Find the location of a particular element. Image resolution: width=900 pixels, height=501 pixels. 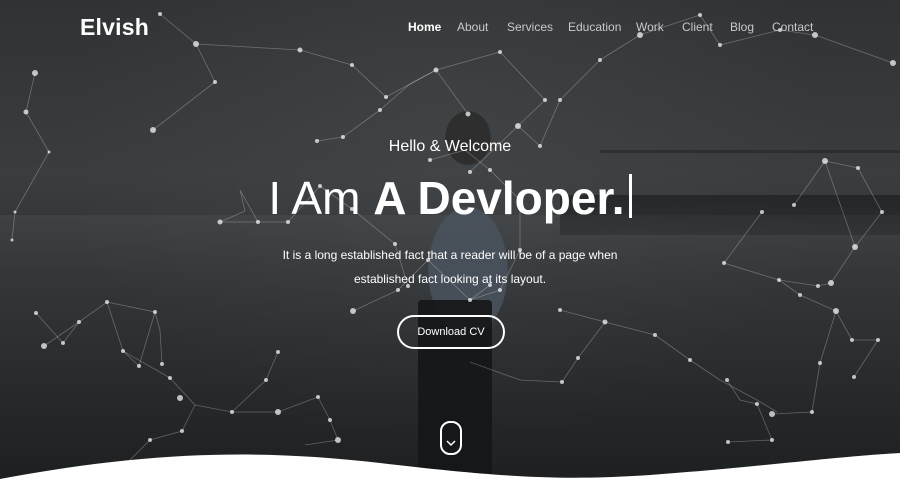

nav-services: Services is located at coordinates (530, 27).